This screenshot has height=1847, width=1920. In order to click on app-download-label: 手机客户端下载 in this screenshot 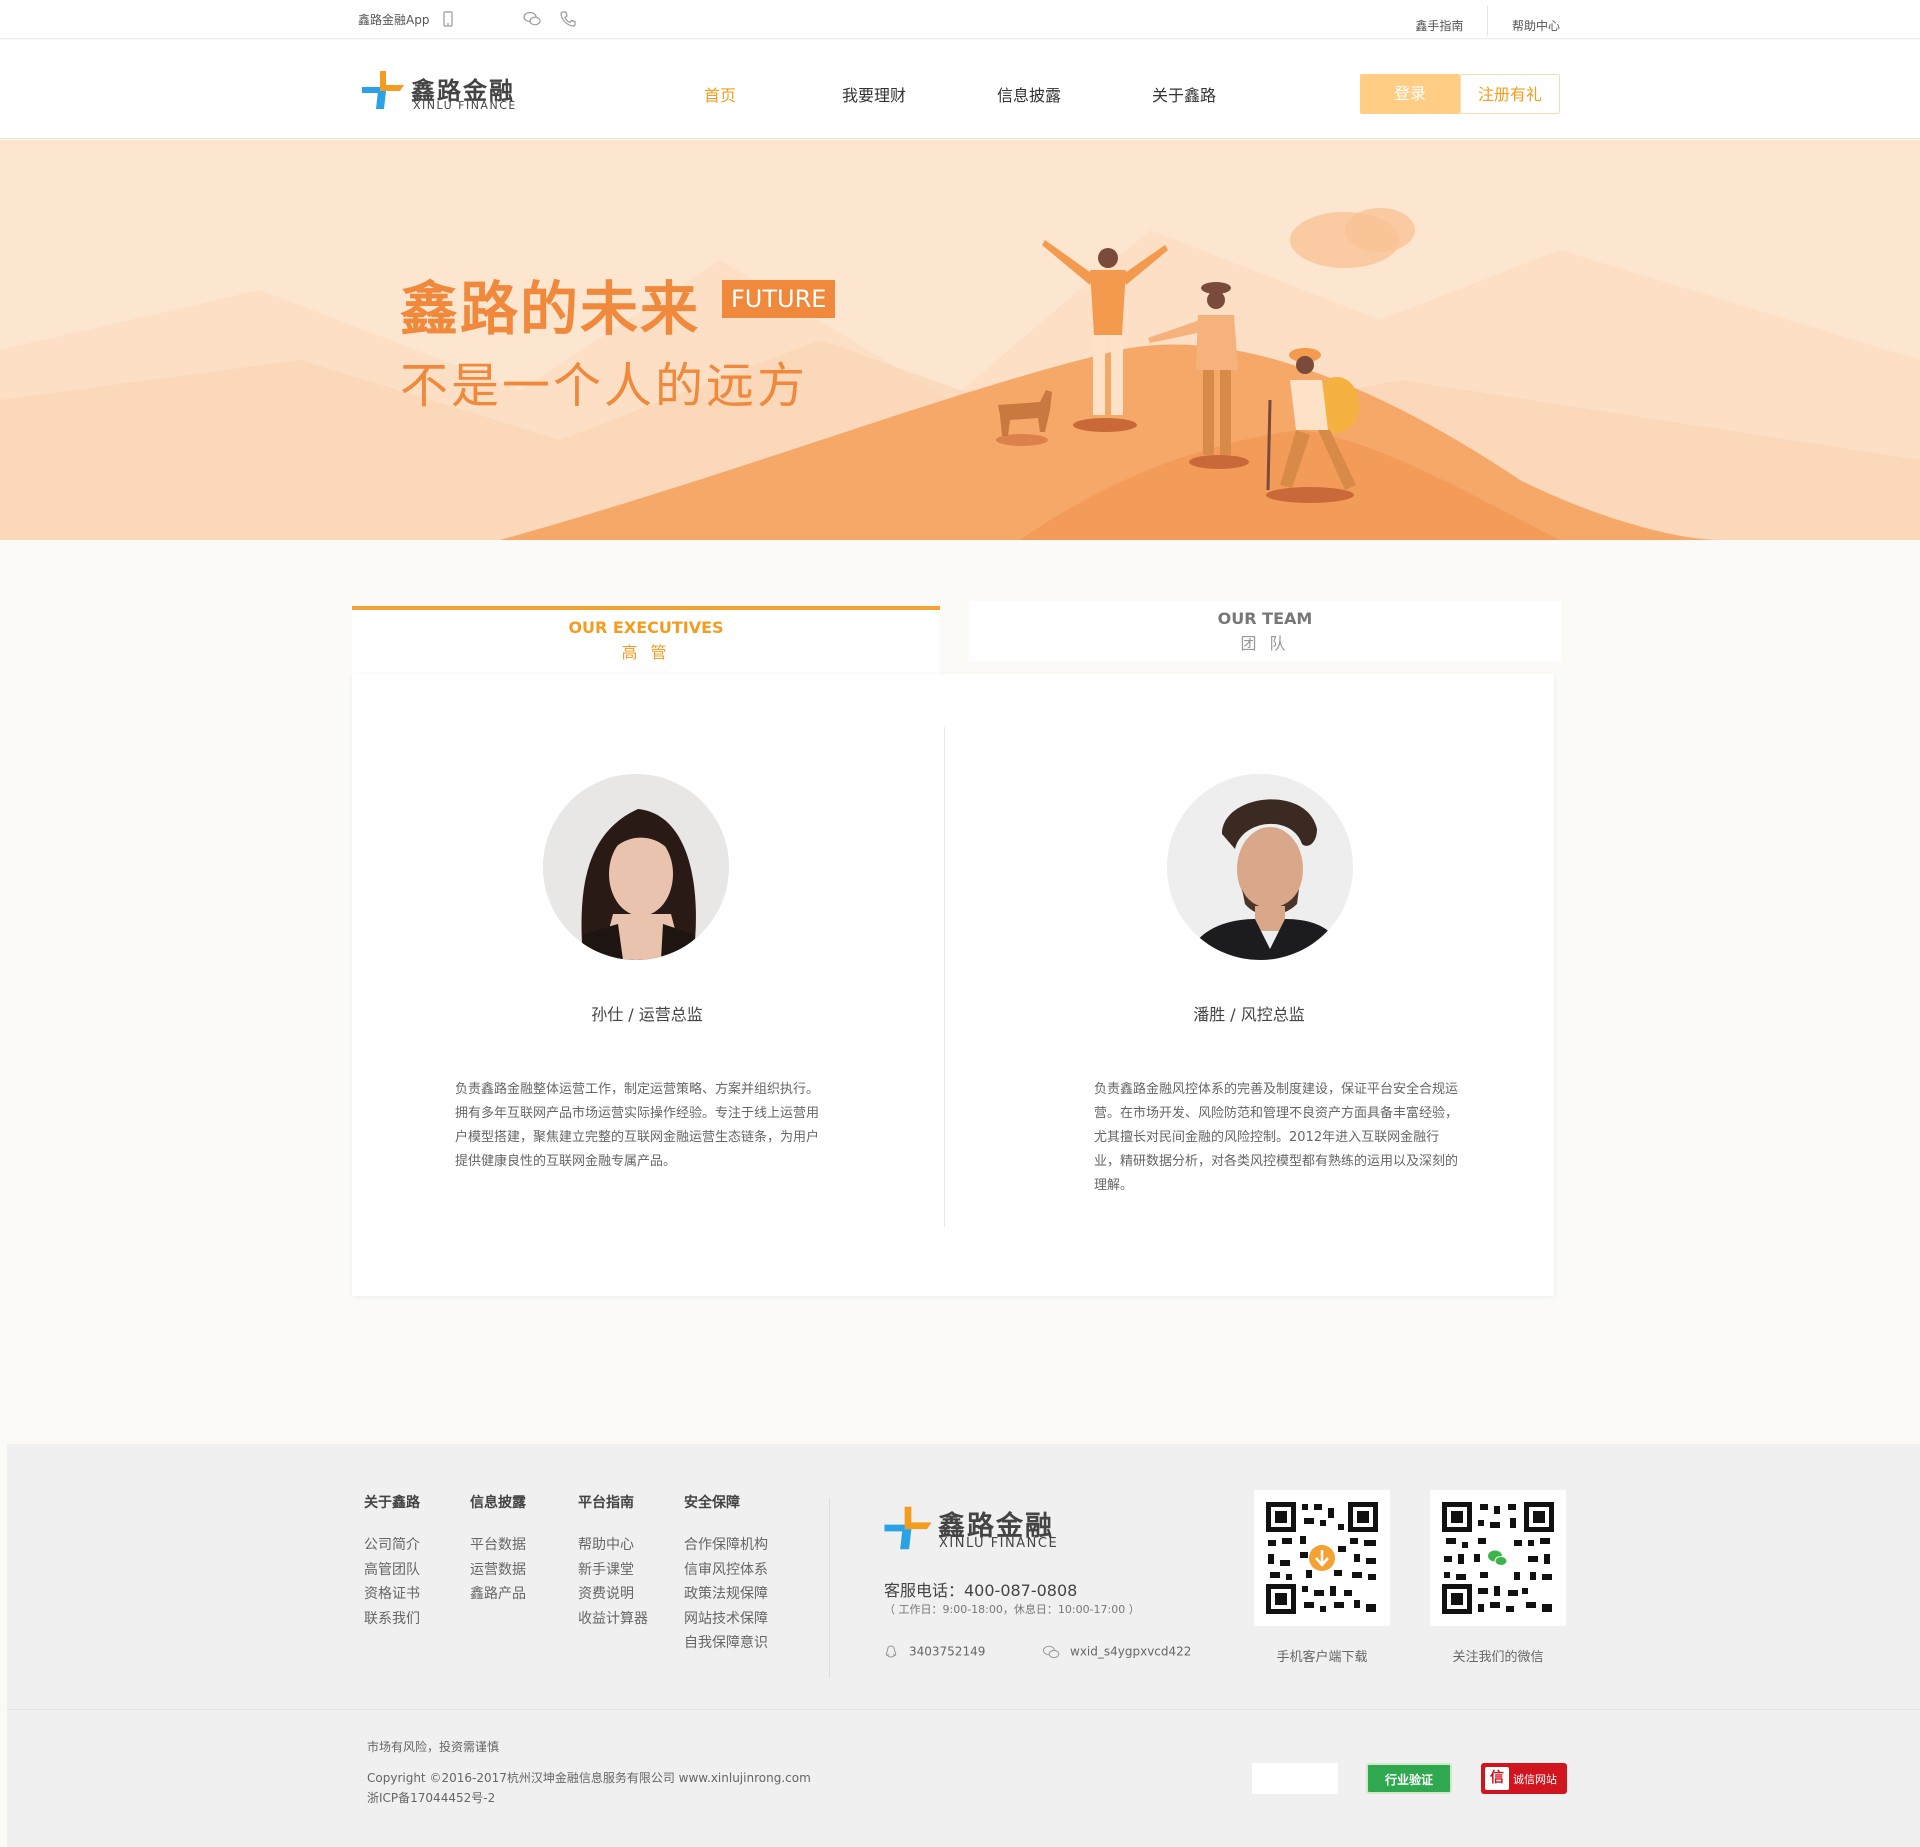, I will do `click(1322, 1657)`.